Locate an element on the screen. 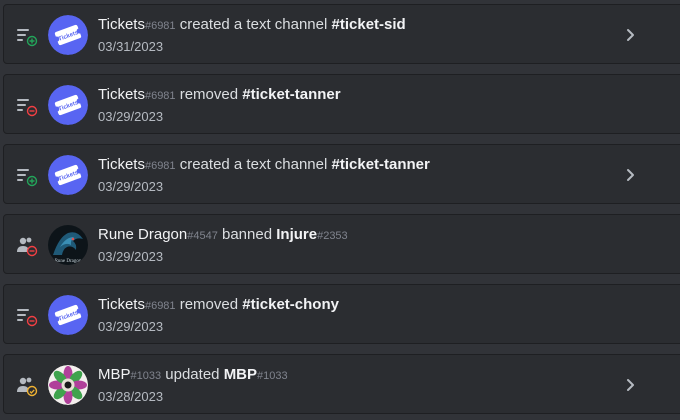 Image resolution: width=680 pixels, height=420 pixels. user-discriminator: #4547 is located at coordinates (202, 236).